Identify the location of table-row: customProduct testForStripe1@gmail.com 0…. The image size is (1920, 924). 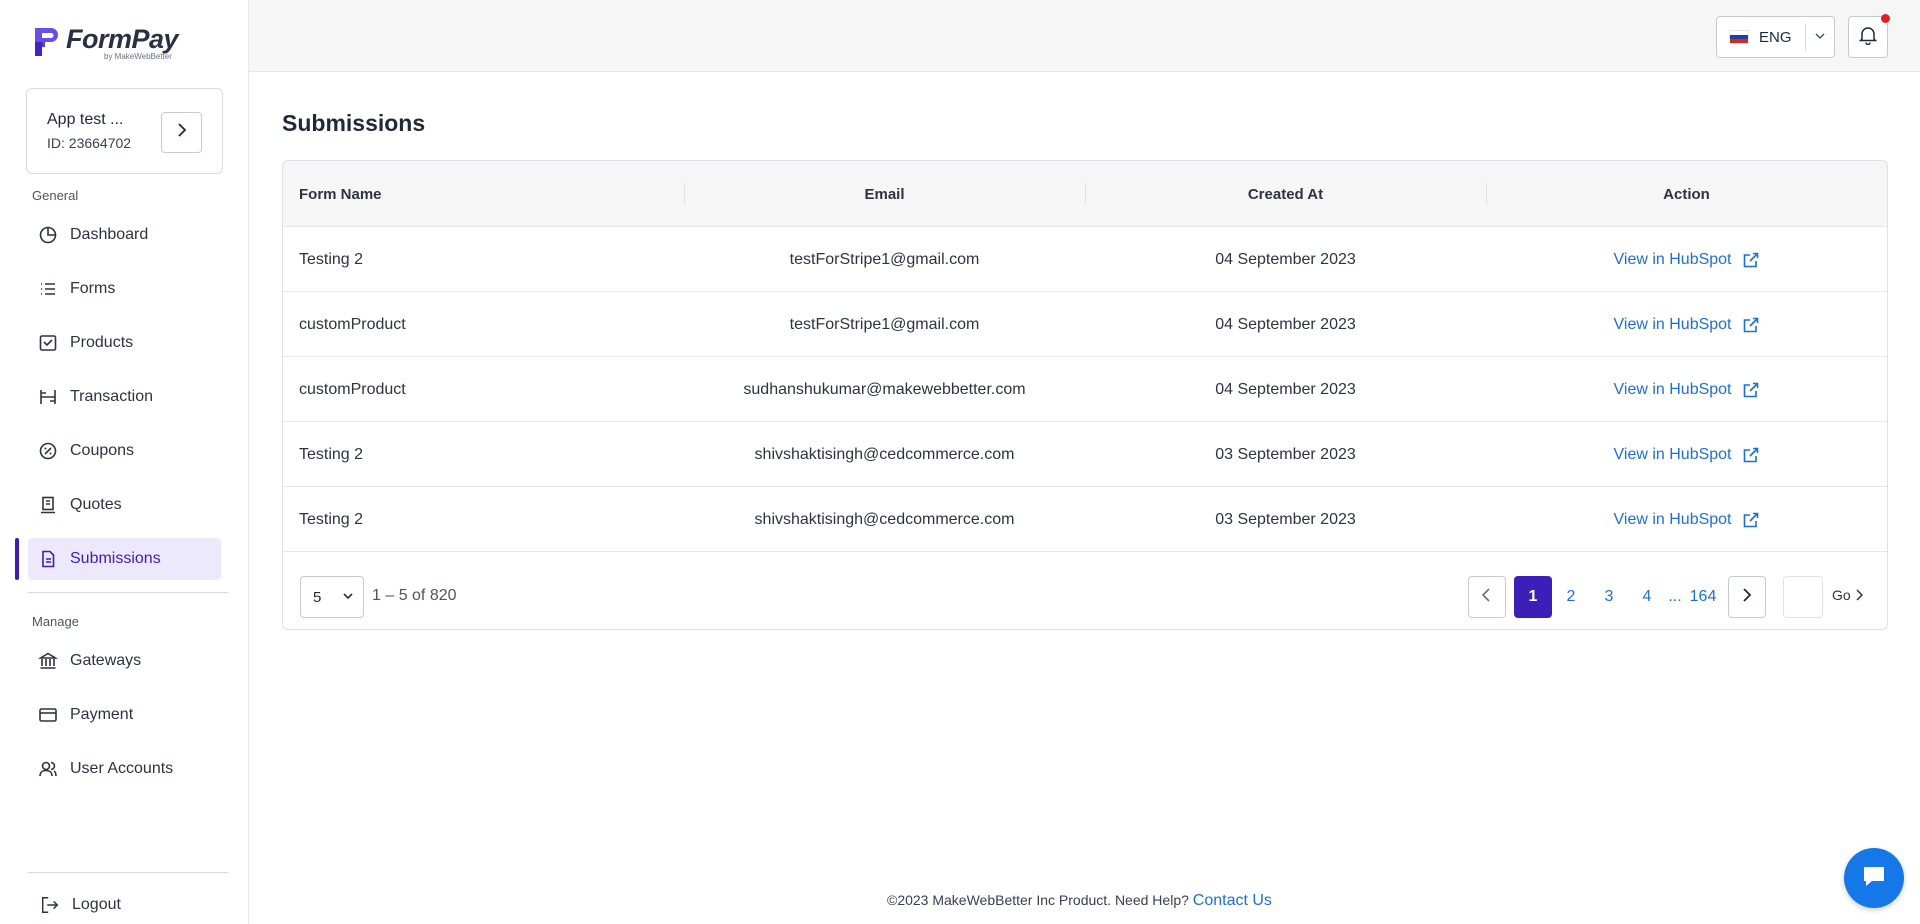
(1085, 324).